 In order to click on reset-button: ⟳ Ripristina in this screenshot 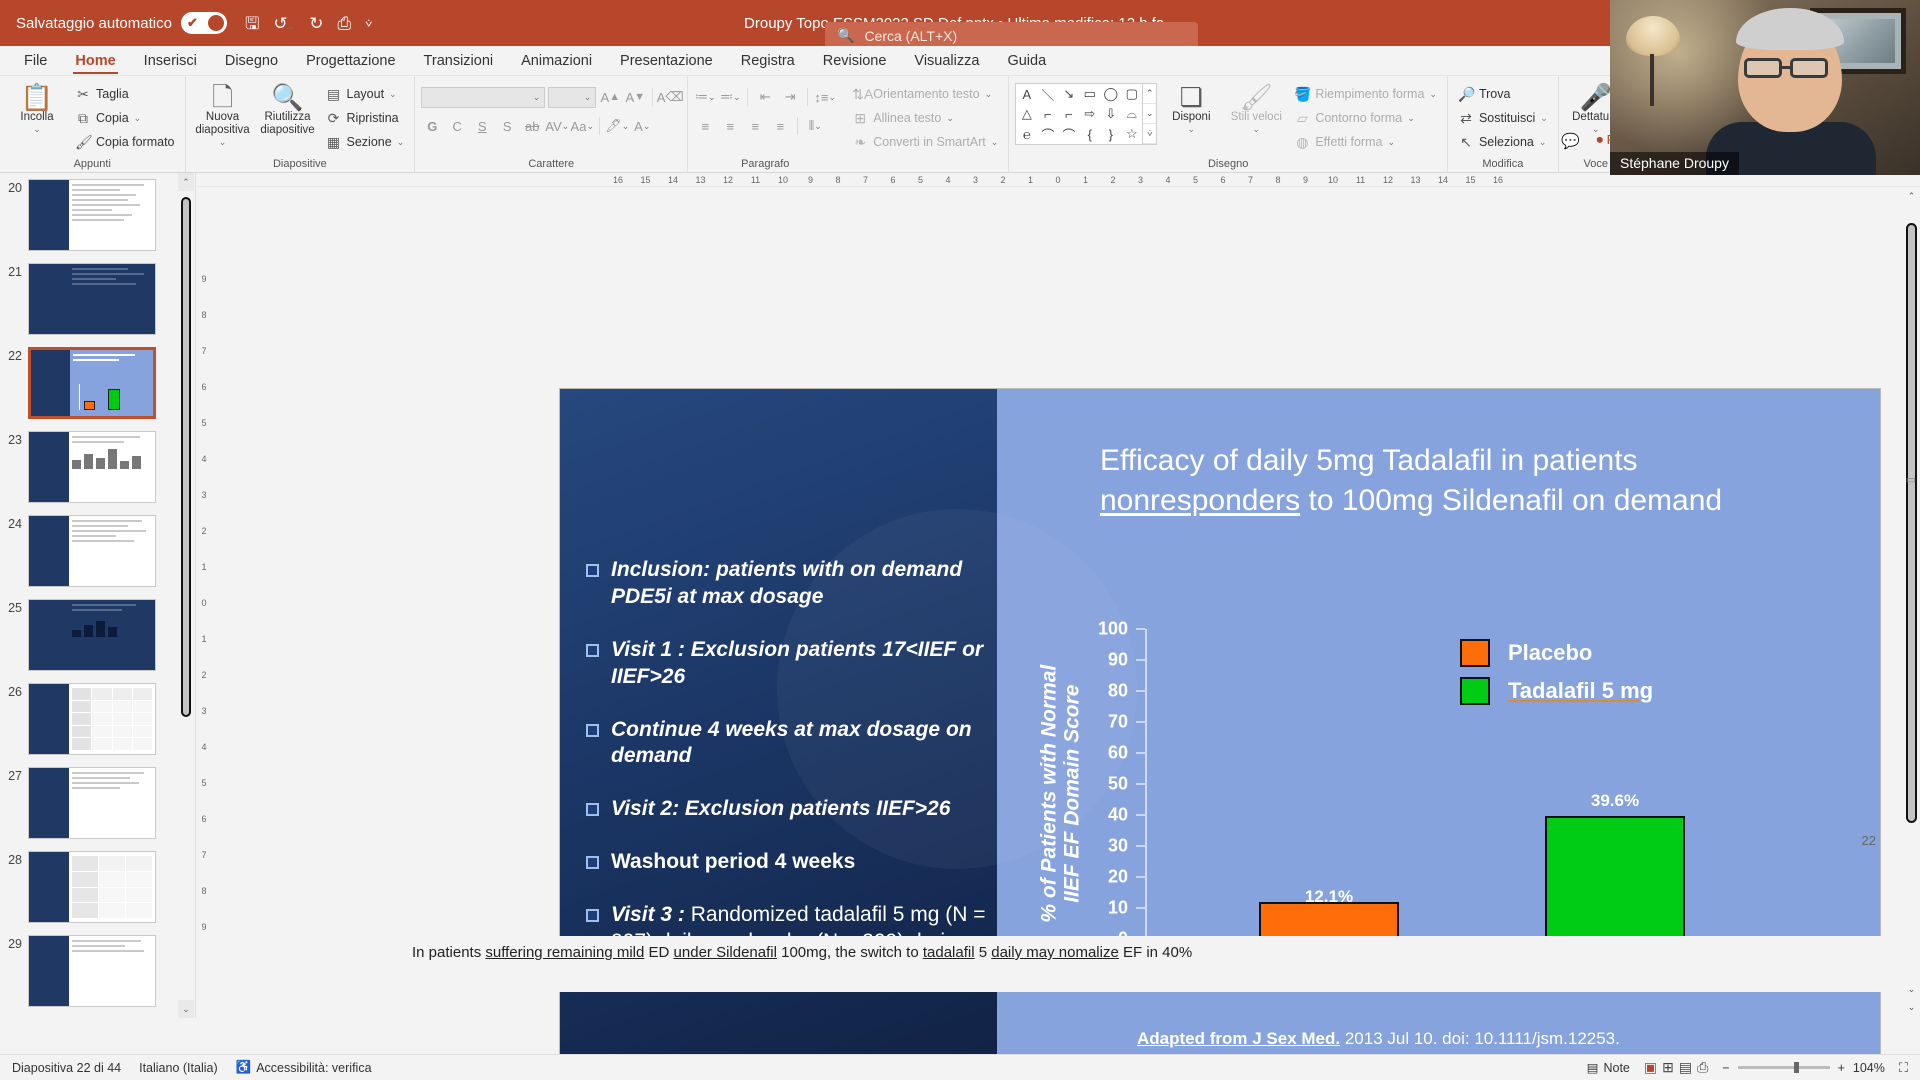, I will do `click(365, 118)`.